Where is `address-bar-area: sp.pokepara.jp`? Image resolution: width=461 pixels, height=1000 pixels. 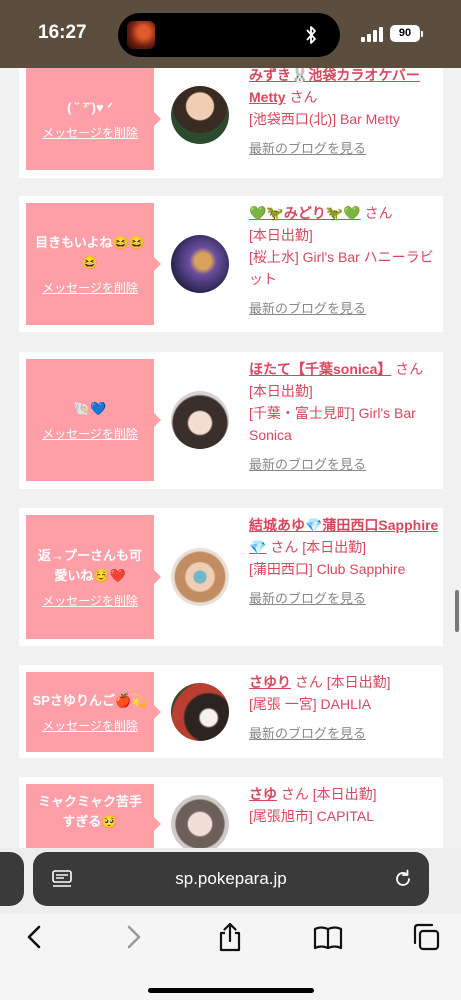 address-bar-area: sp.pokepara.jp is located at coordinates (230, 881).